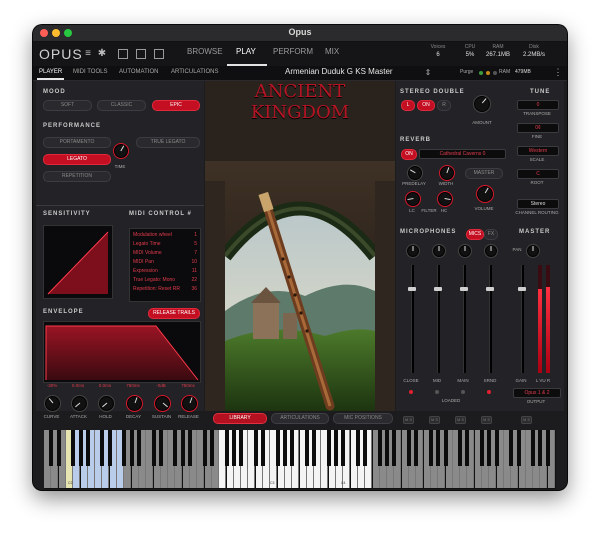  I want to click on articulations-tab: ARTICULATIONS, so click(300, 418).